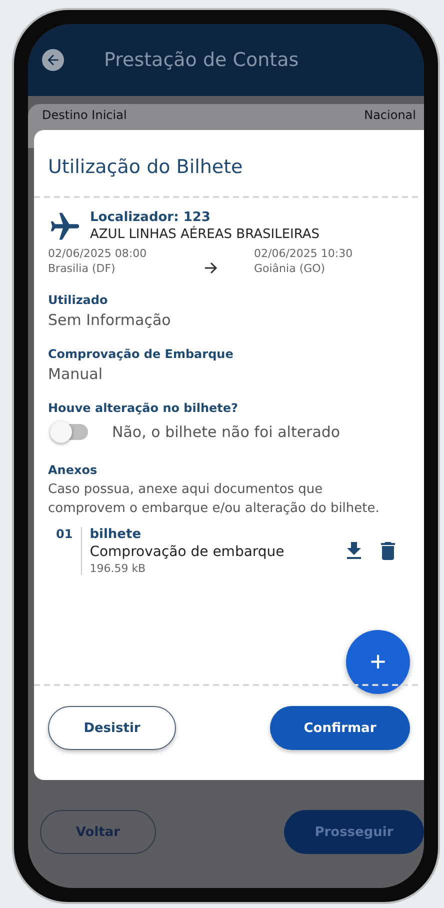 The width and height of the screenshot is (444, 908). Describe the element at coordinates (116, 534) in the screenshot. I see `attachment-name: bilhete` at that location.